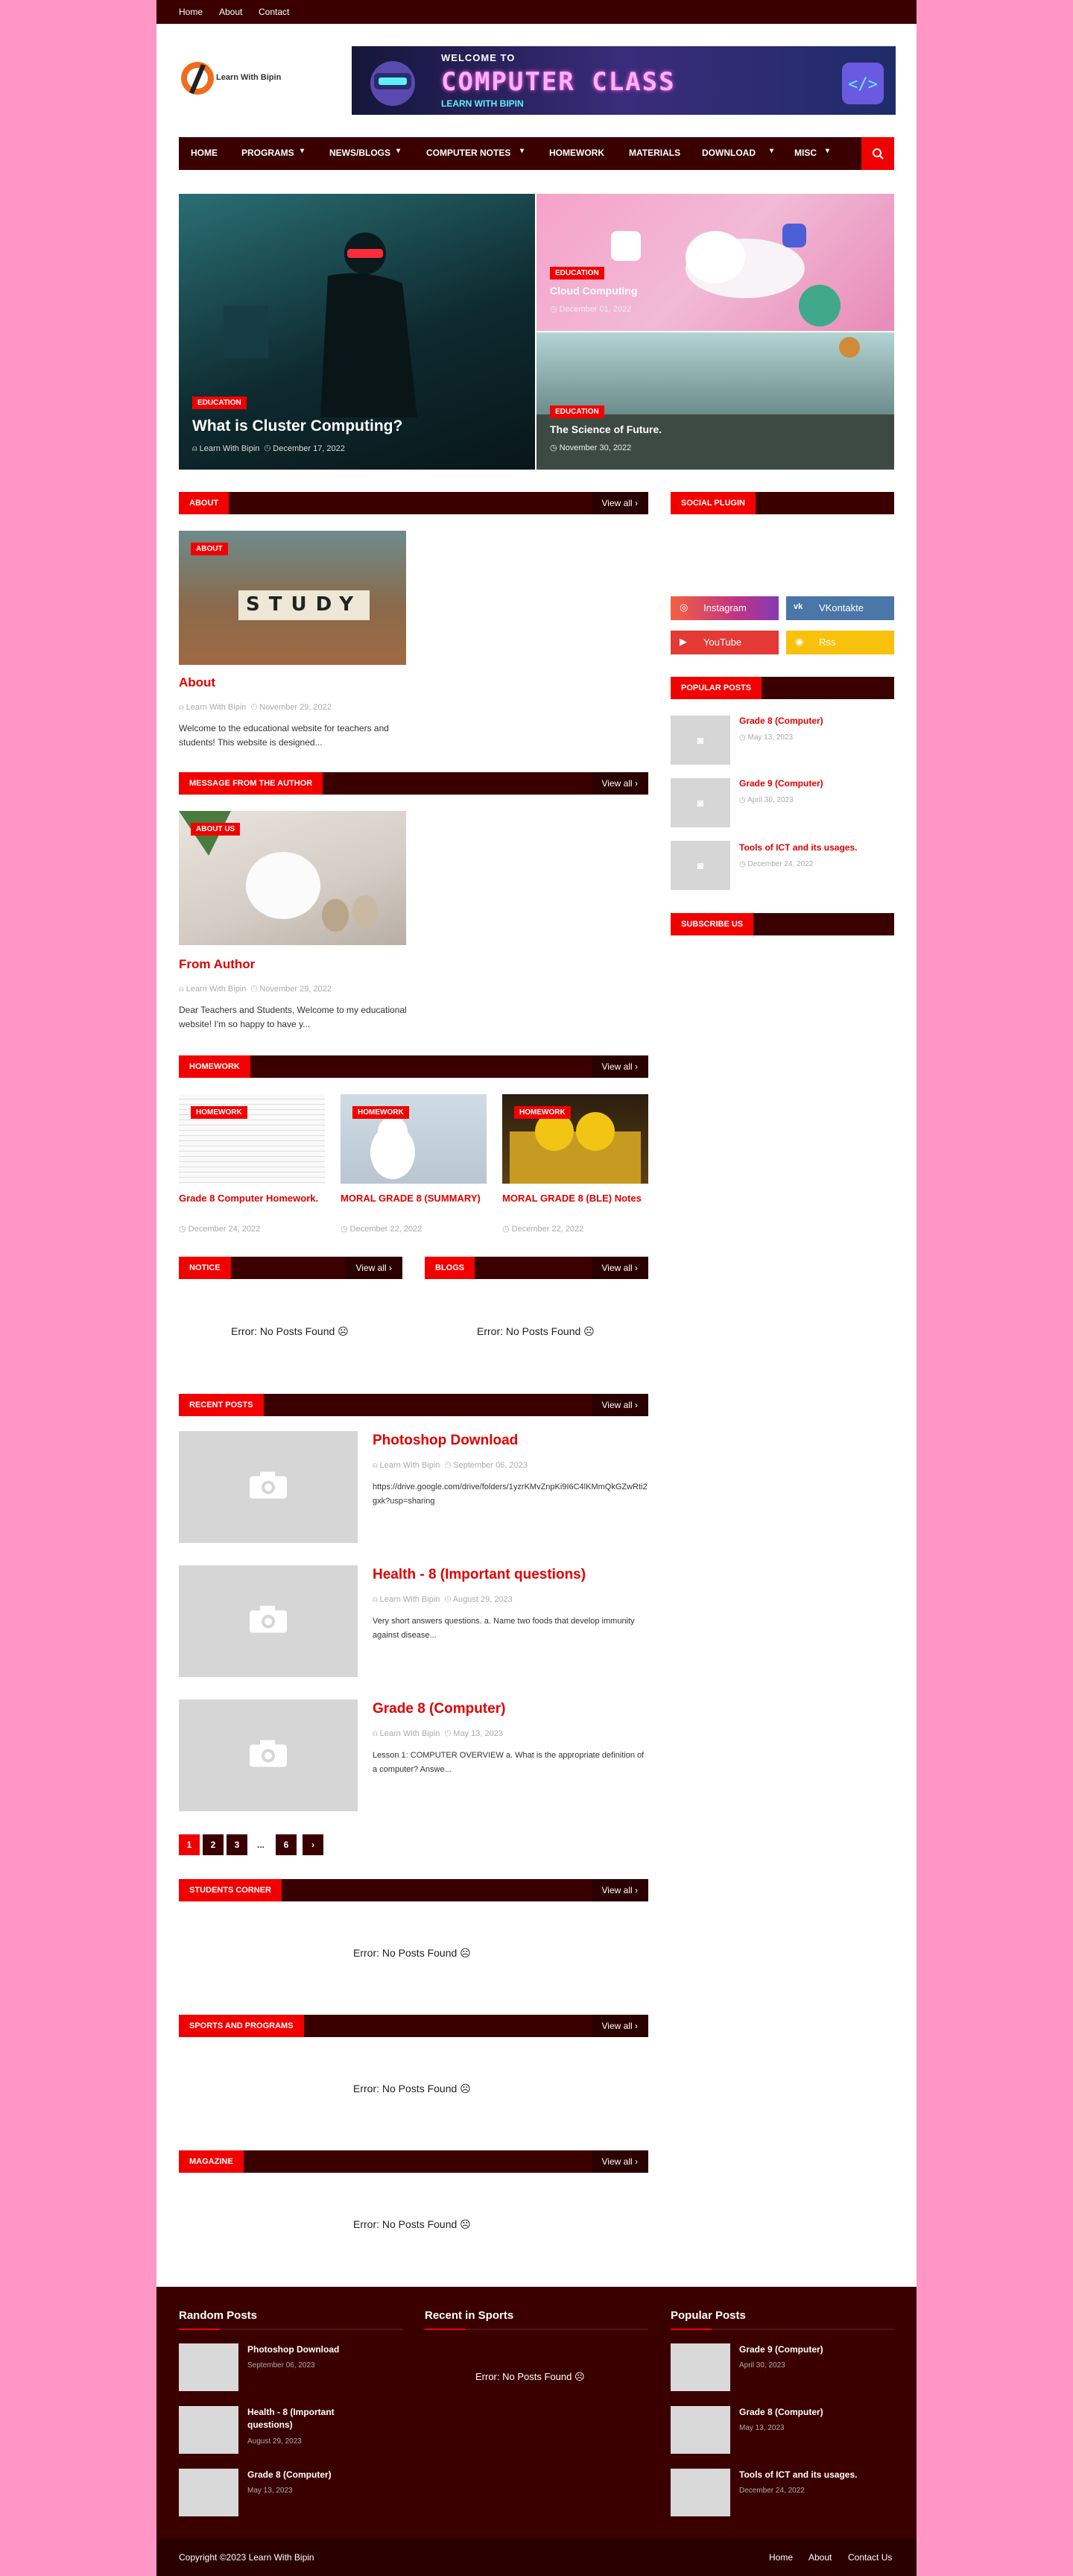  Describe the element at coordinates (725, 608) in the screenshot. I see `instagram-button: ◎ Instagram` at that location.